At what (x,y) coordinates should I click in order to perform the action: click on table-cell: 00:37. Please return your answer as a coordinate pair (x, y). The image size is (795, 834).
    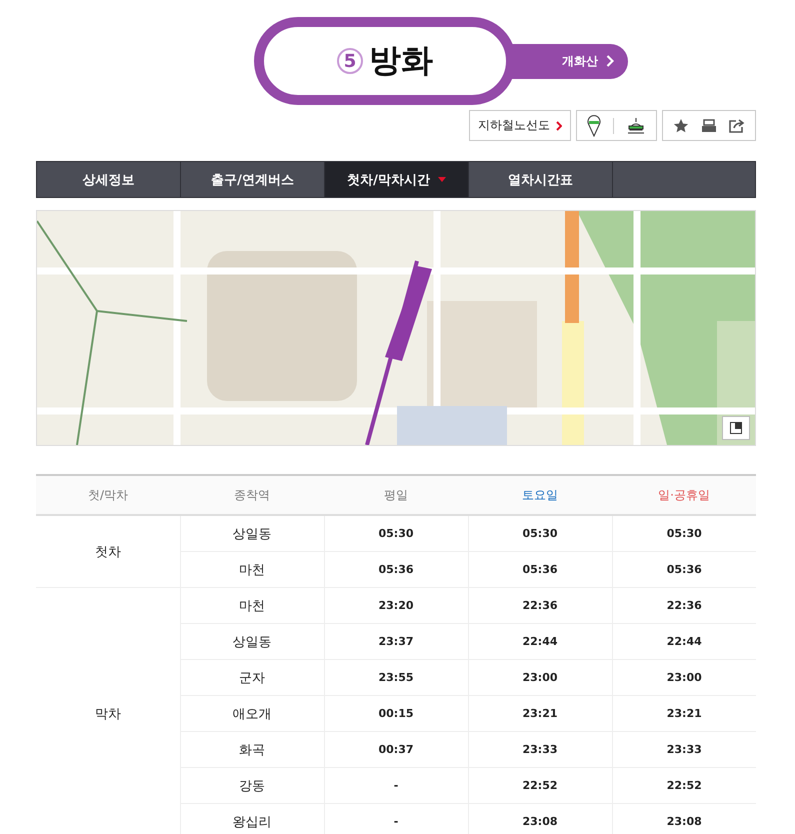
    Looking at the image, I should click on (396, 750).